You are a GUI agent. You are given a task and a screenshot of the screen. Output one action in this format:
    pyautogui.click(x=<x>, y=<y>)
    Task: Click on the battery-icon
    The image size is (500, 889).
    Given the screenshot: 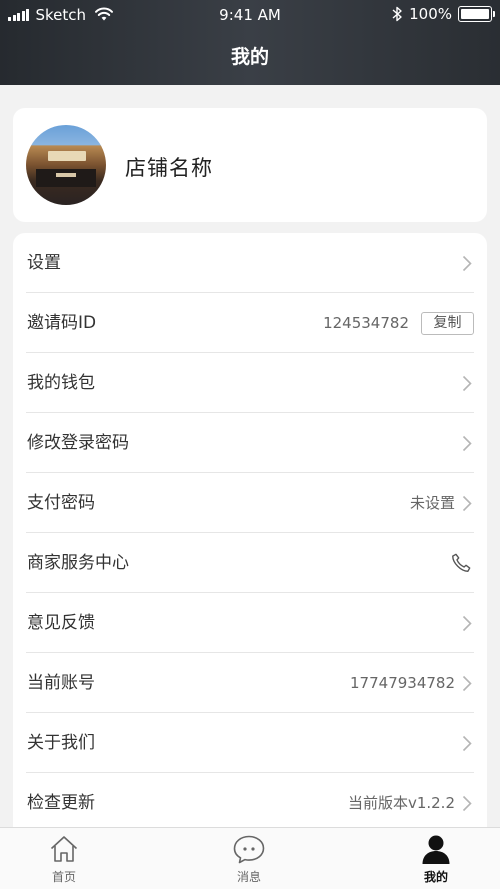 What is the action you would take?
    pyautogui.click(x=476, y=14)
    